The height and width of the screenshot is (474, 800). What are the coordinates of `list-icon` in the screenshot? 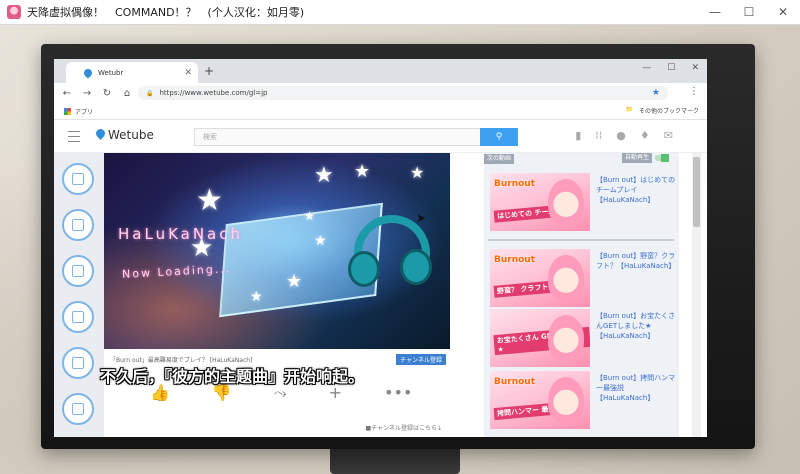 It's located at (78, 225).